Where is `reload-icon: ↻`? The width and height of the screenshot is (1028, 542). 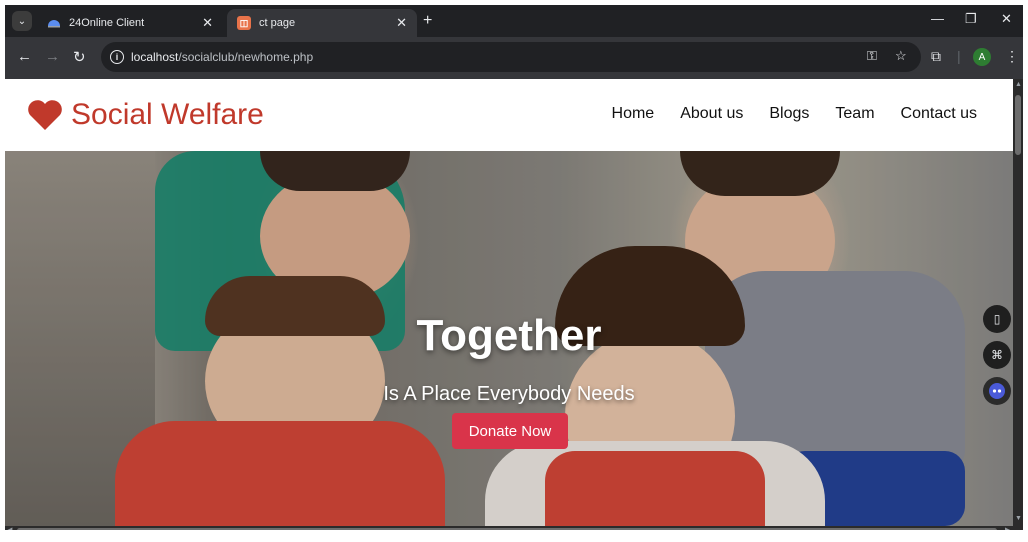 reload-icon: ↻ is located at coordinates (79, 57).